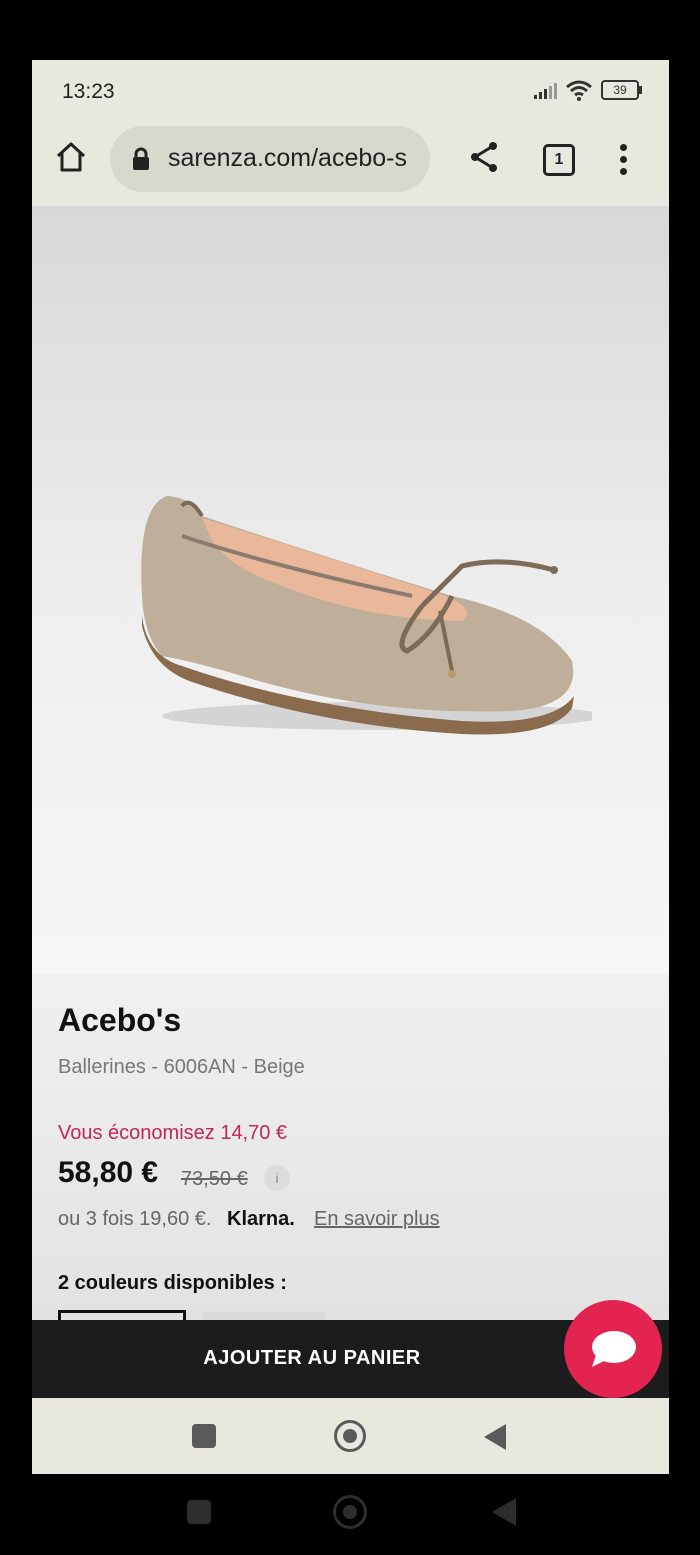 This screenshot has height=1555, width=700. I want to click on browser-toolbar: sarenza.com/acebo-s 1, so click(350, 163).